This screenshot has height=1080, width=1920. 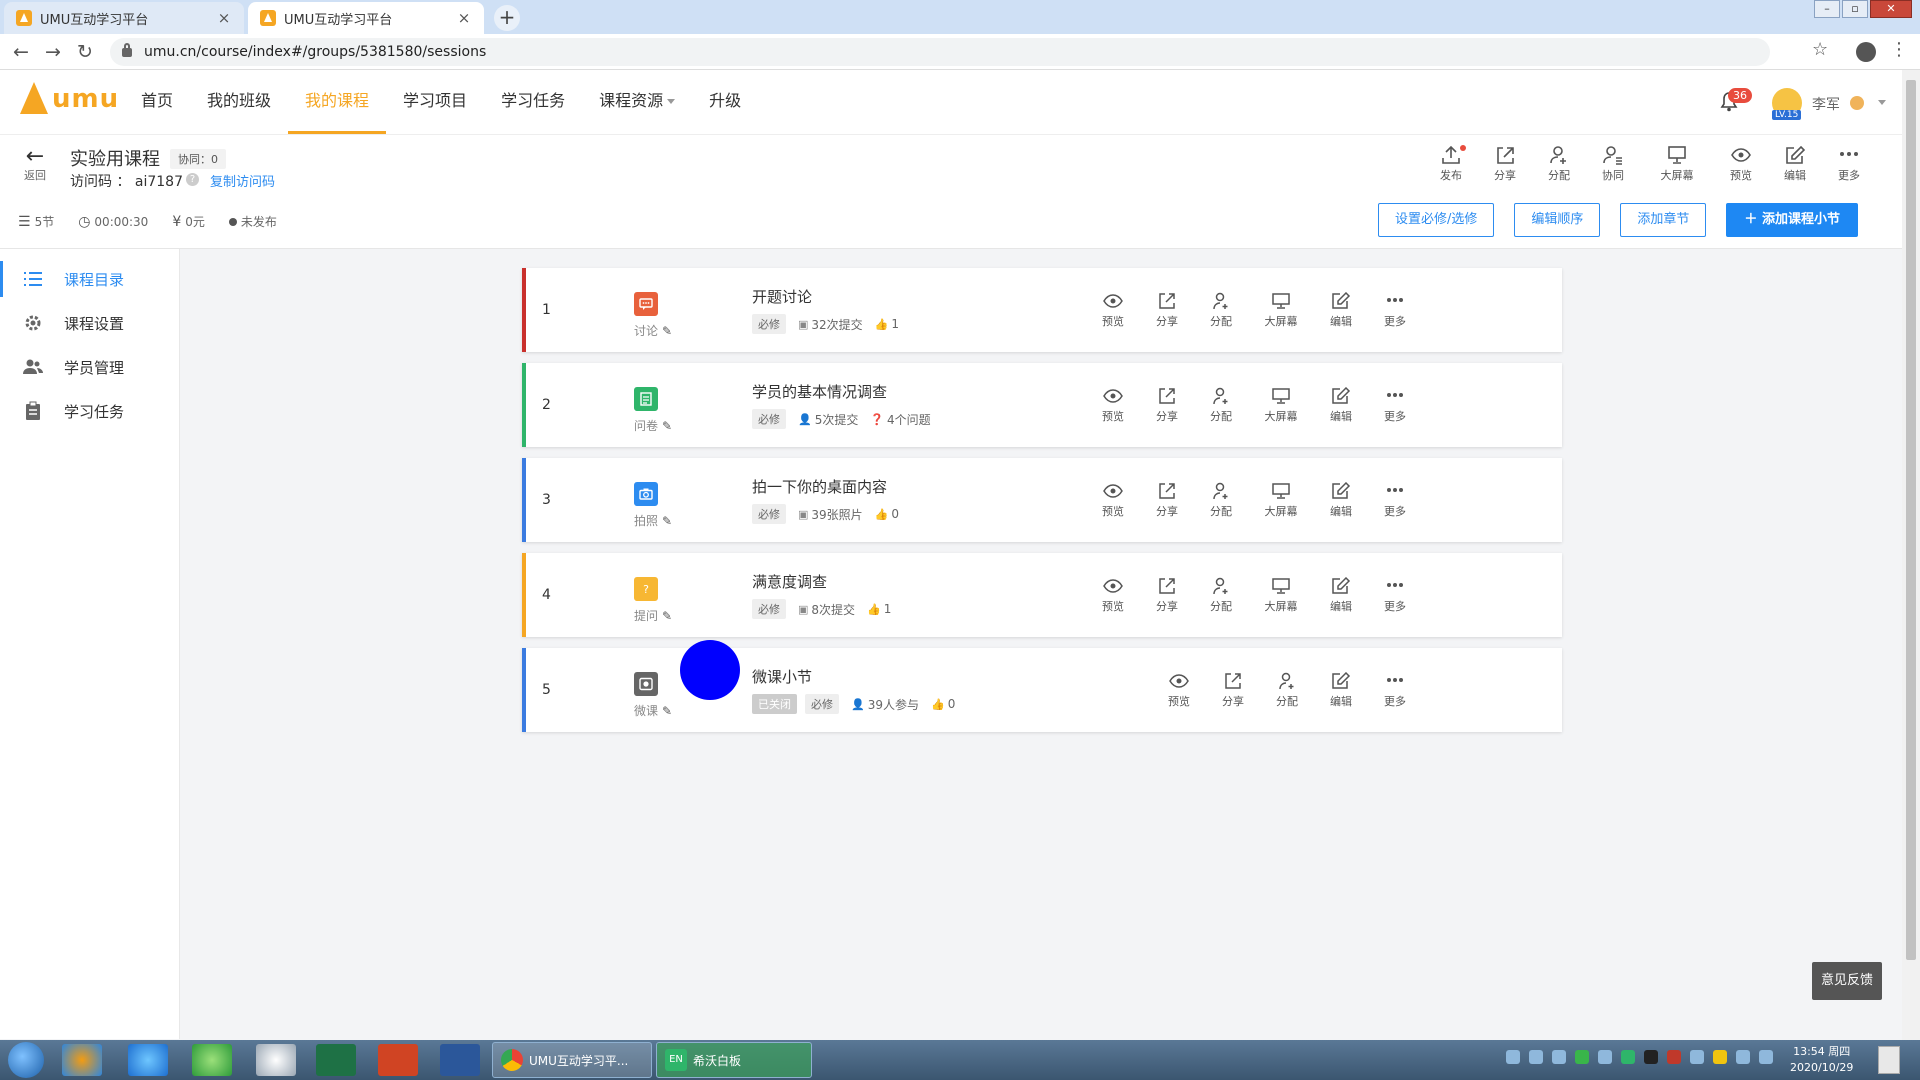 What do you see at coordinates (192, 179) in the screenshot?
I see `help-icon: ?` at bounding box center [192, 179].